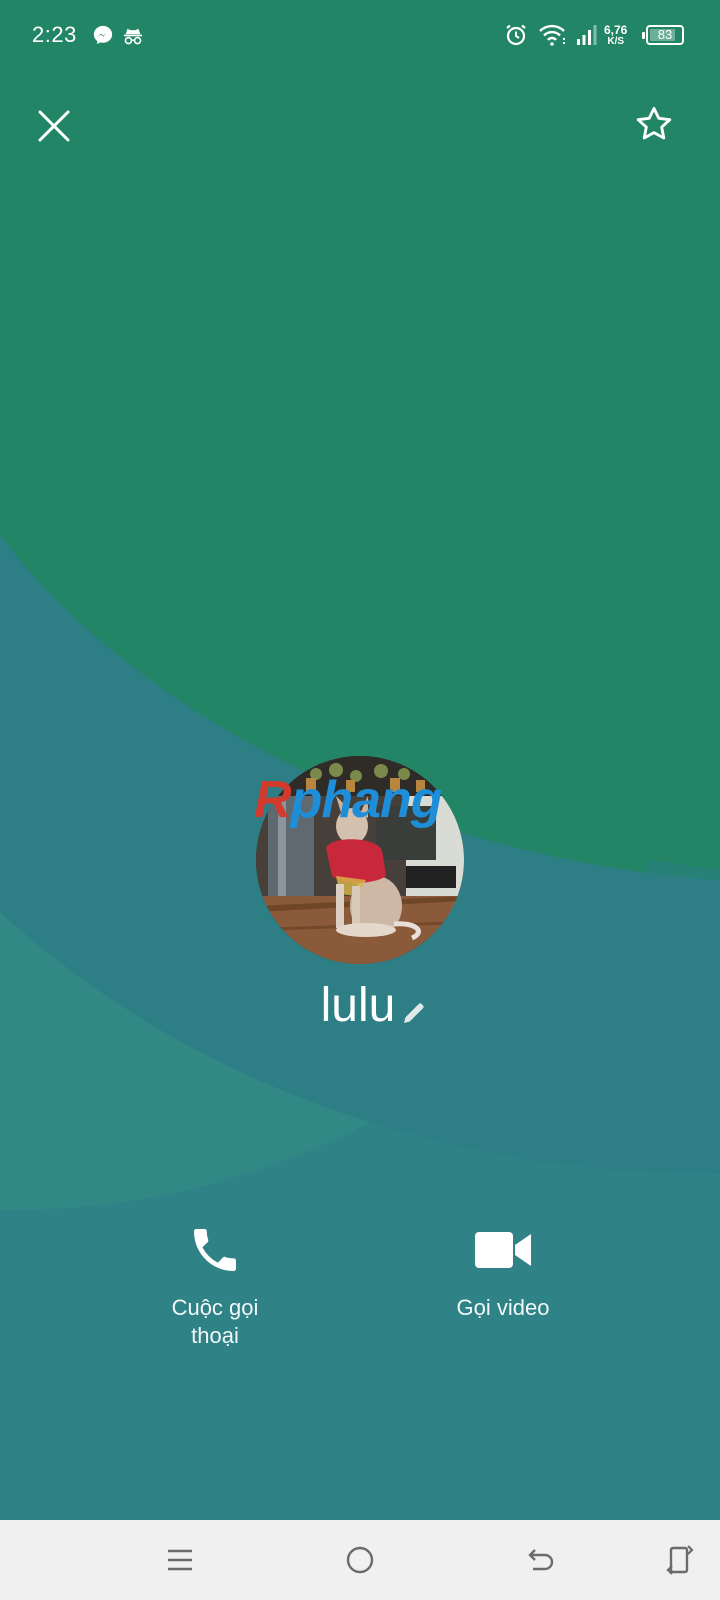 Image resolution: width=720 pixels, height=1600 pixels. I want to click on favorite-button, so click(654, 124).